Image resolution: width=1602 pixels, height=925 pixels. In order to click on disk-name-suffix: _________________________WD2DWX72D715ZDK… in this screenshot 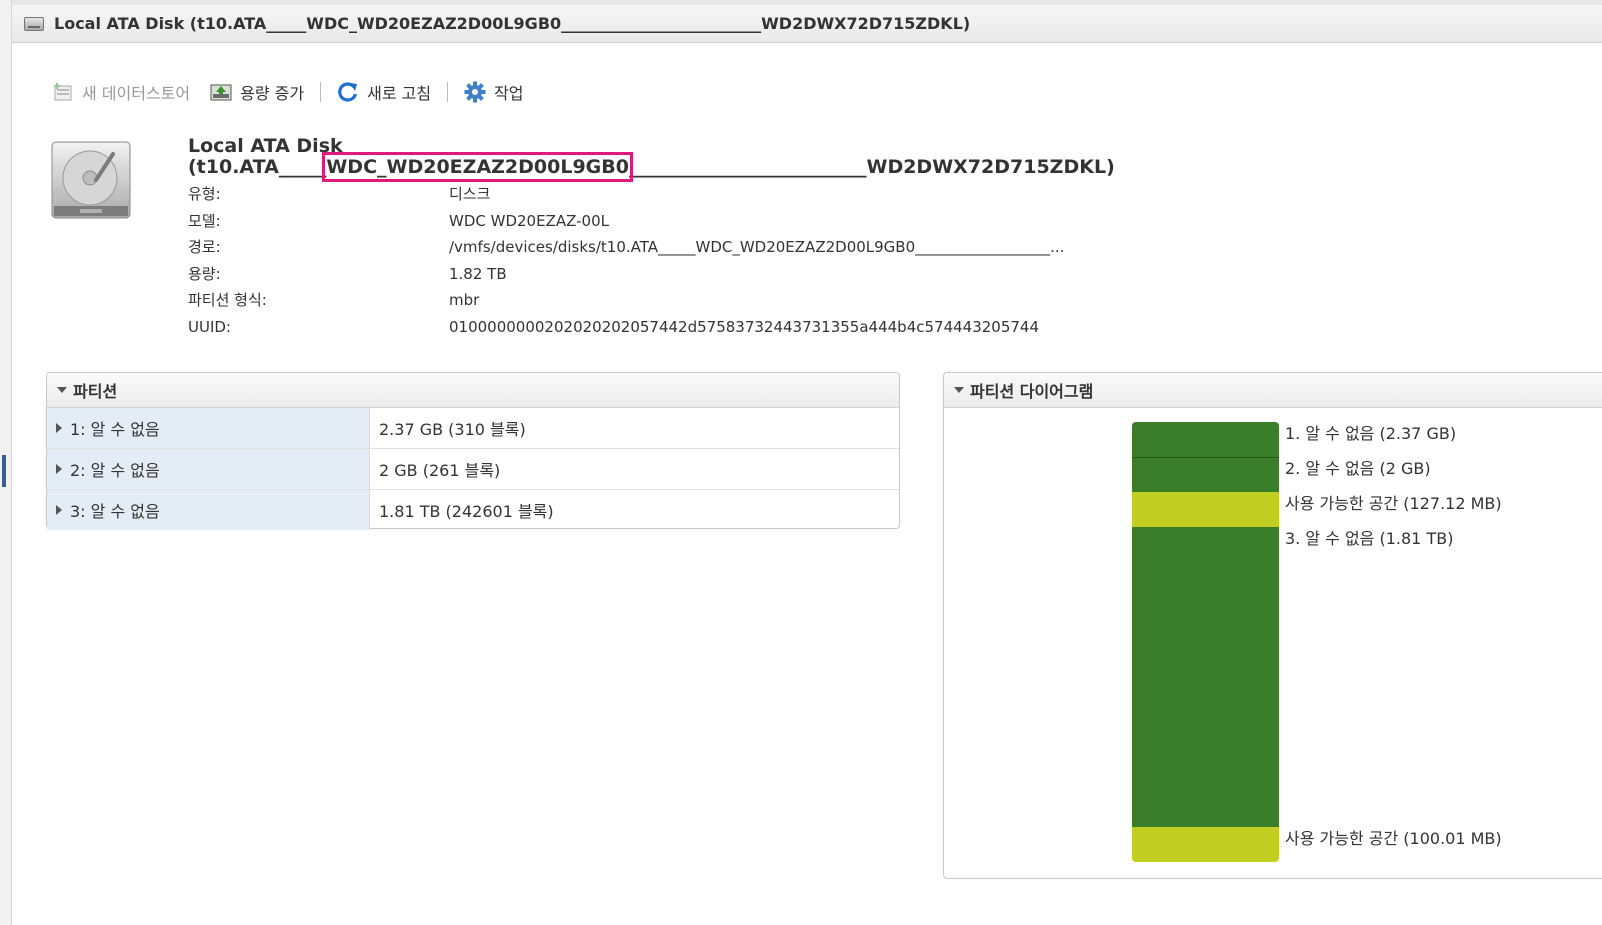, I will do `click(871, 167)`.